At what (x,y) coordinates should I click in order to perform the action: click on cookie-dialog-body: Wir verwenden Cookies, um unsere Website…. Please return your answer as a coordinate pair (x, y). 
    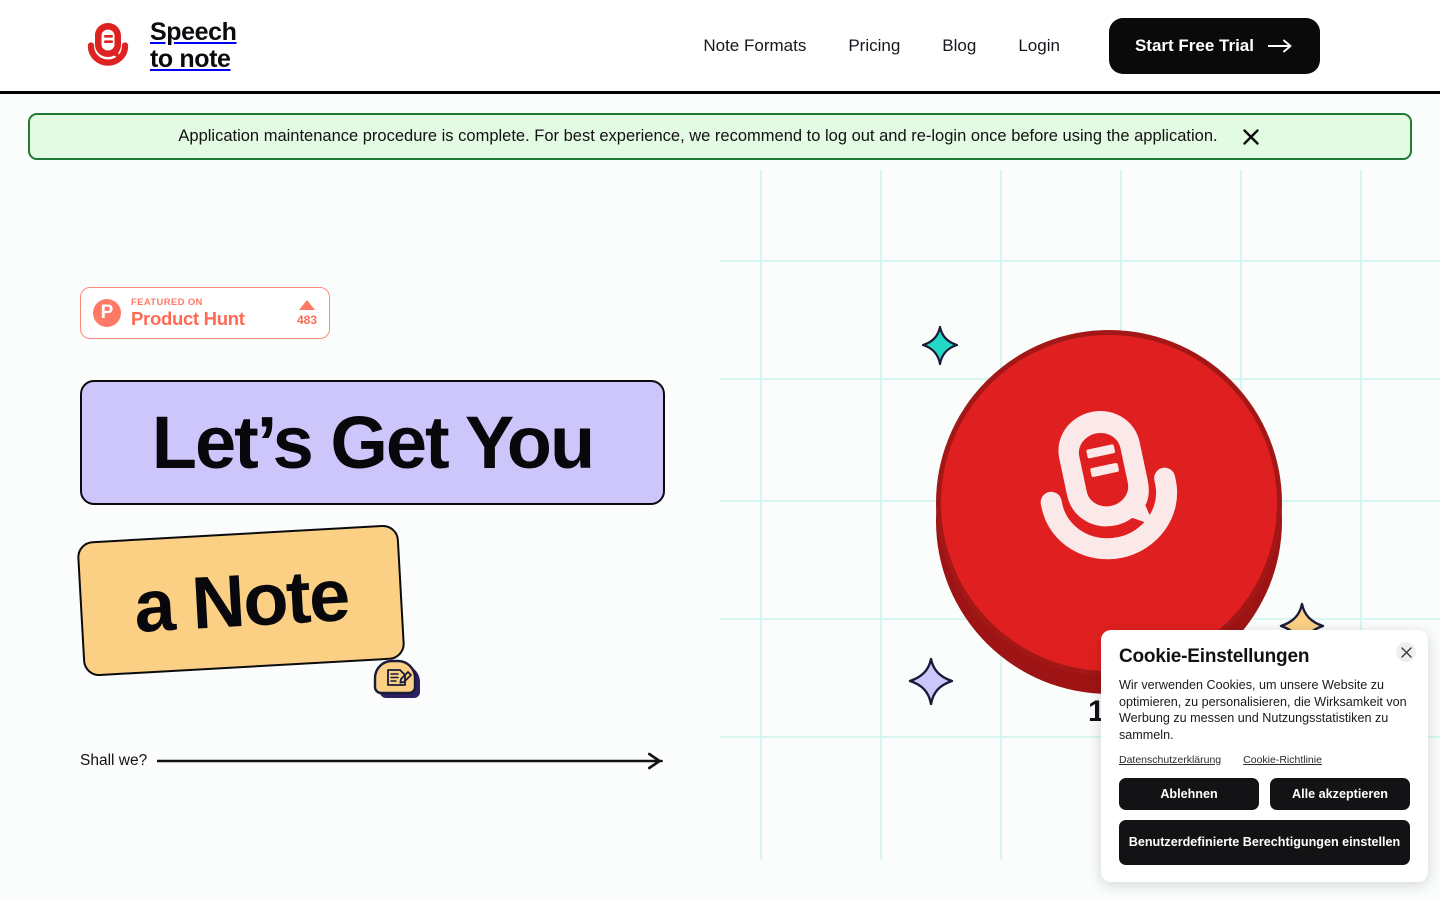
    Looking at the image, I should click on (1263, 710).